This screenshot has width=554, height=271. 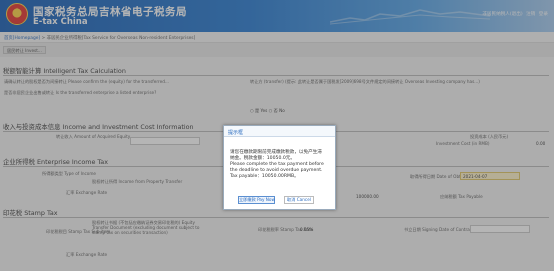 What do you see at coordinates (236, 133) in the screenshot?
I see `dialog-title: 提示框` at bounding box center [236, 133].